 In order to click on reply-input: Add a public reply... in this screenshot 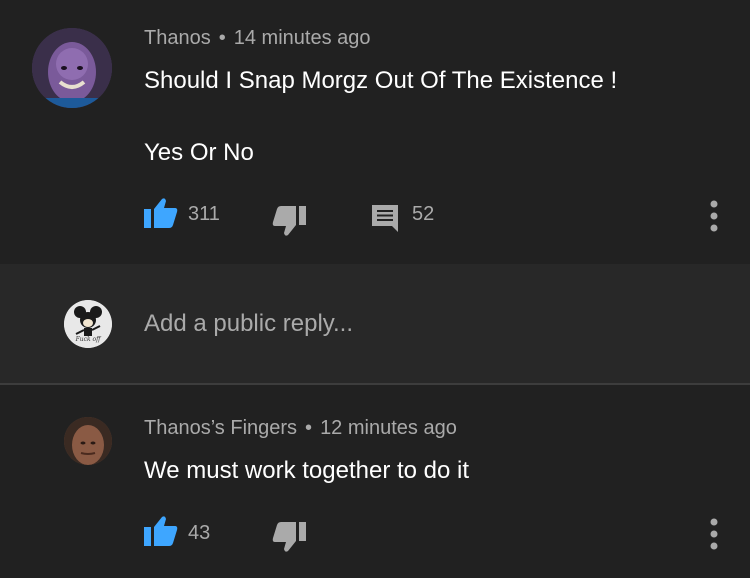, I will do `click(248, 324)`.